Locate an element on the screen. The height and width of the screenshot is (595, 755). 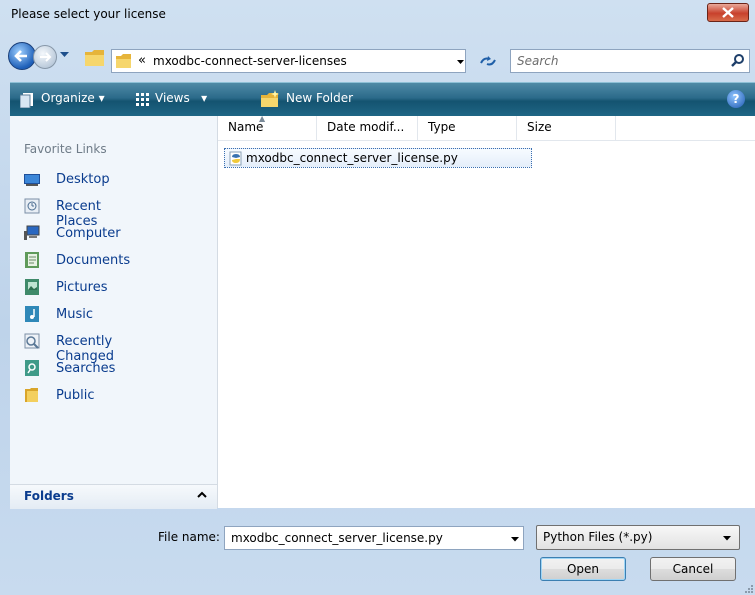
file-name-label: File name: is located at coordinates (189, 537).